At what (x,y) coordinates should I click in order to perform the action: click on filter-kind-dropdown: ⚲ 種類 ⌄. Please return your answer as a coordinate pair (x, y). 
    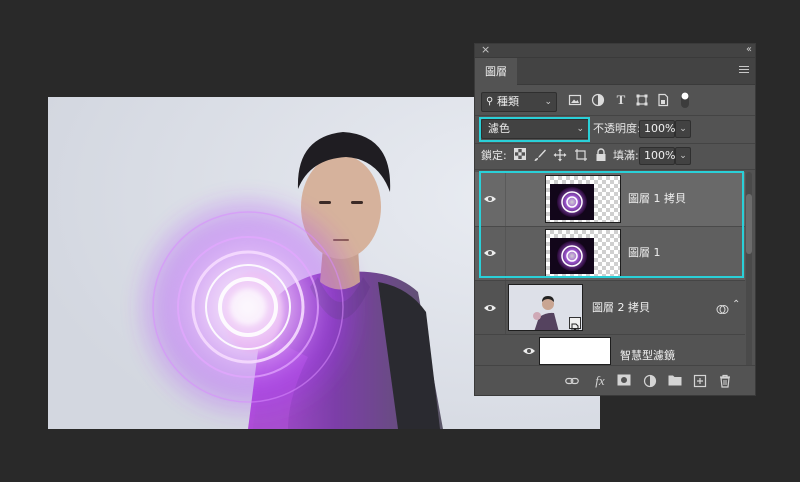
    Looking at the image, I should click on (519, 102).